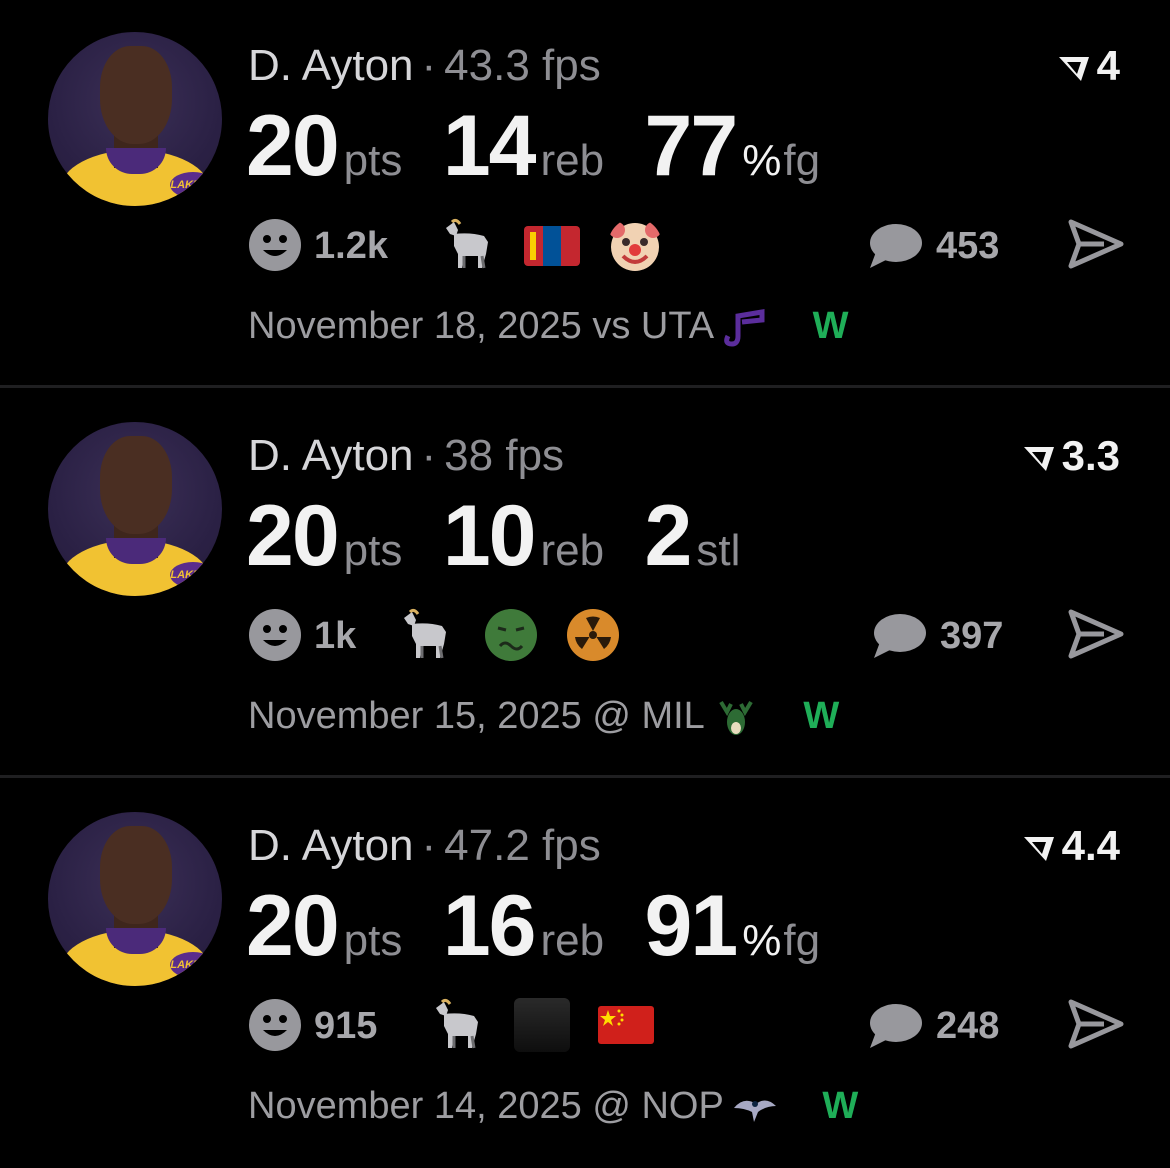  What do you see at coordinates (1090, 845) in the screenshot?
I see `rank-value: 4.4` at bounding box center [1090, 845].